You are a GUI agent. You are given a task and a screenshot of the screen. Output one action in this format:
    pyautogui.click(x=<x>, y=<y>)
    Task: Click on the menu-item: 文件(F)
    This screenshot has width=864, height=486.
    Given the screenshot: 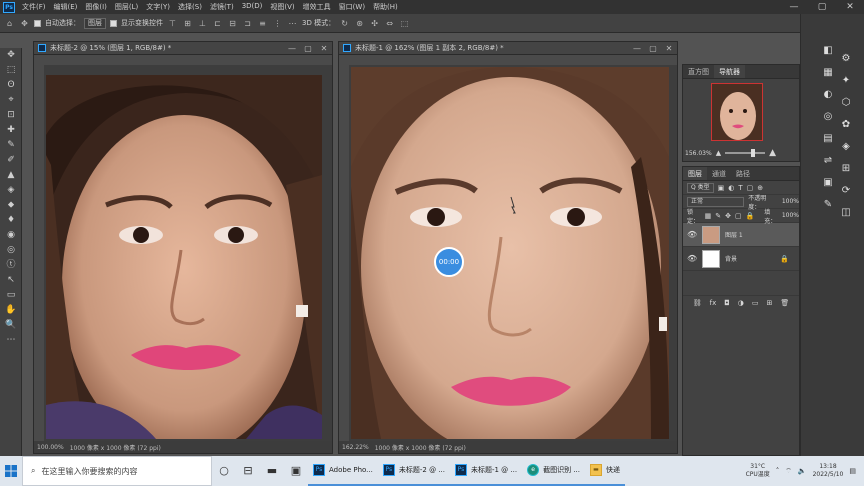 What is the action you would take?
    pyautogui.click(x=34, y=7)
    